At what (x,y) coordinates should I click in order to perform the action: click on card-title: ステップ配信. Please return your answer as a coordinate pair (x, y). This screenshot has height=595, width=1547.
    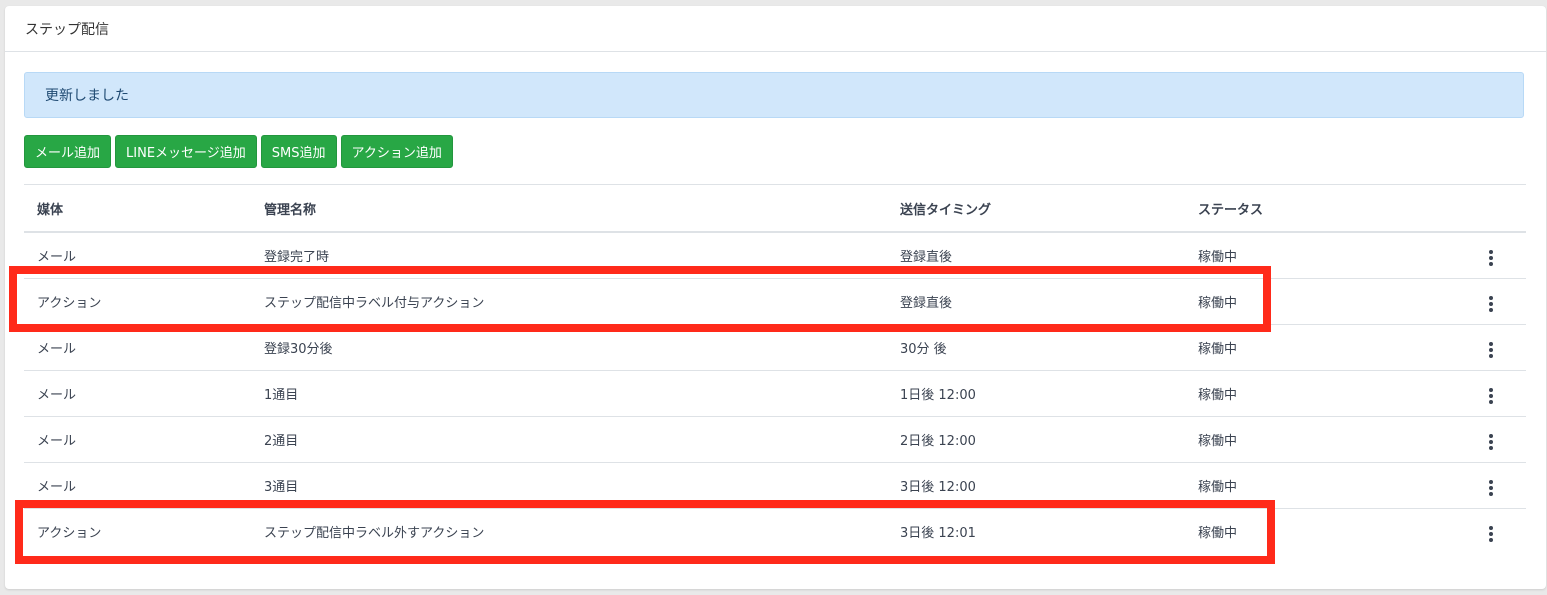
    Looking at the image, I should click on (67, 29).